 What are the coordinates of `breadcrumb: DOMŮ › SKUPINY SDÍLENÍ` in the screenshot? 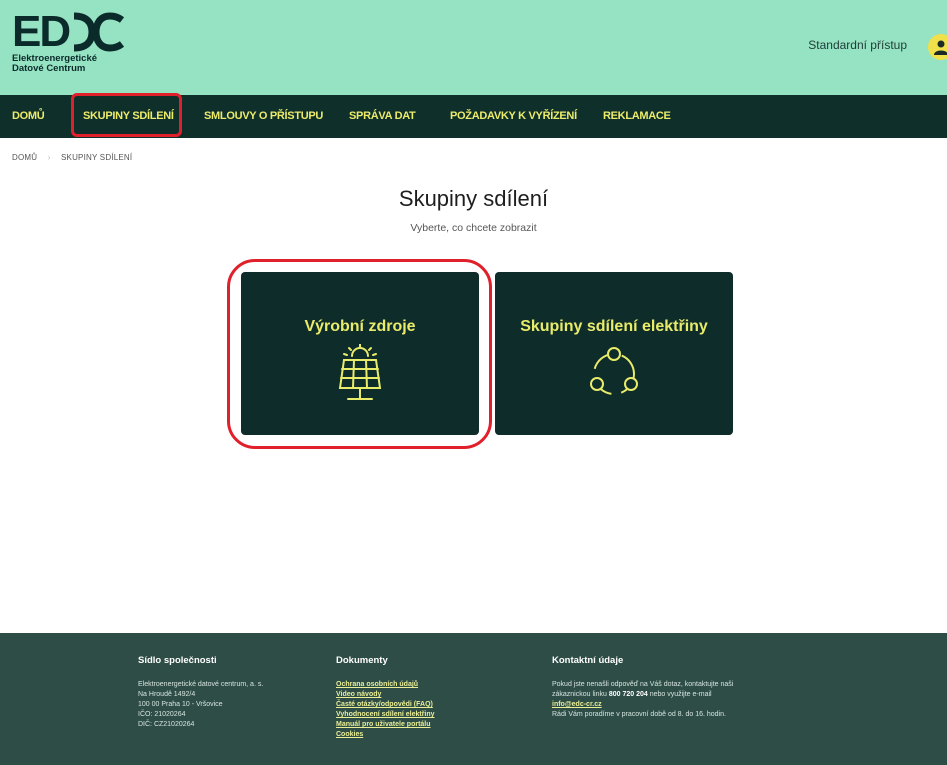 It's located at (72, 157).